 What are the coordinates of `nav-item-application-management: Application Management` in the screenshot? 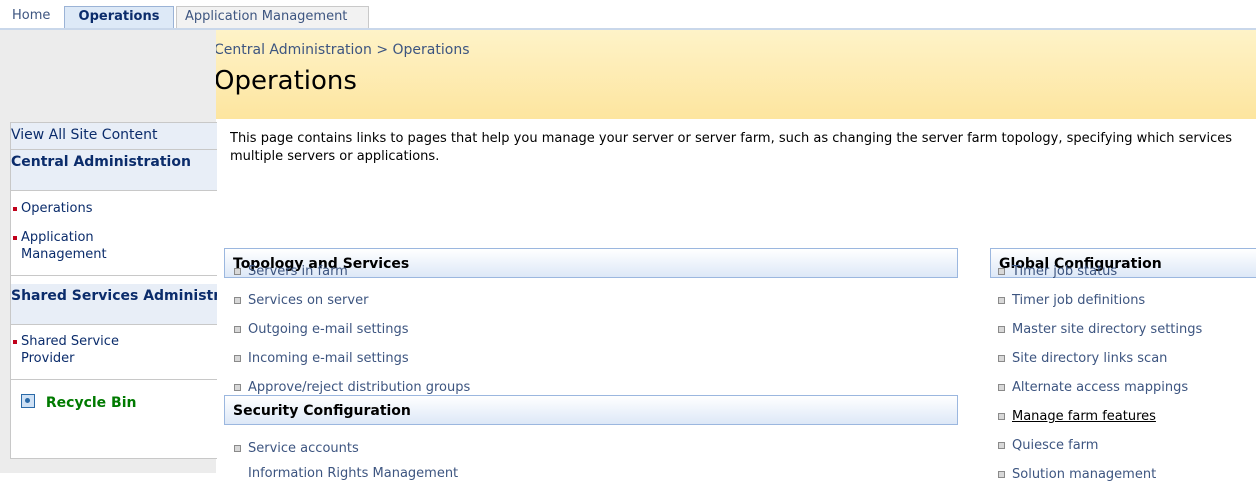 It's located at (76, 246).